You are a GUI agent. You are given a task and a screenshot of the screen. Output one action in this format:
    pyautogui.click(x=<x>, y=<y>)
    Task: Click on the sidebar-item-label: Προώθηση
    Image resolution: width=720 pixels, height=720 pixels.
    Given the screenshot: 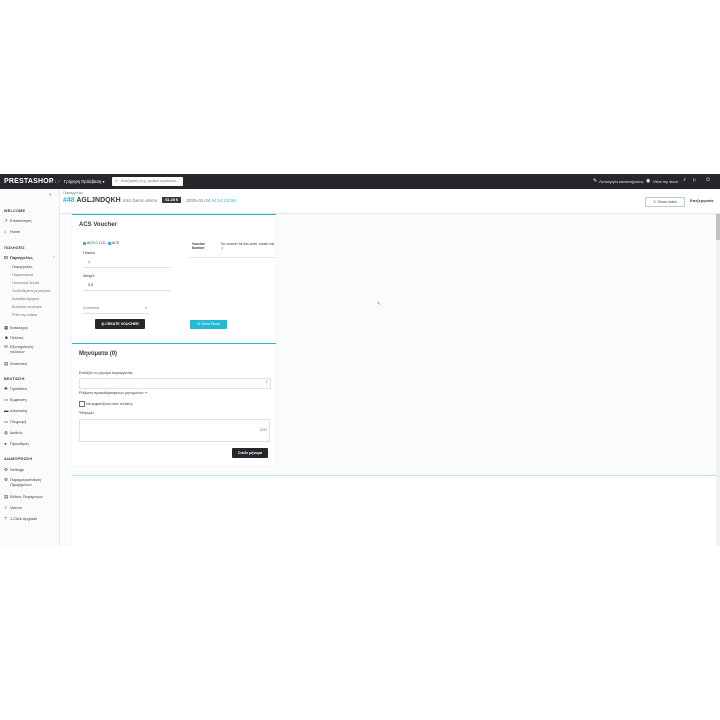 What is the action you would take?
    pyautogui.click(x=19, y=444)
    